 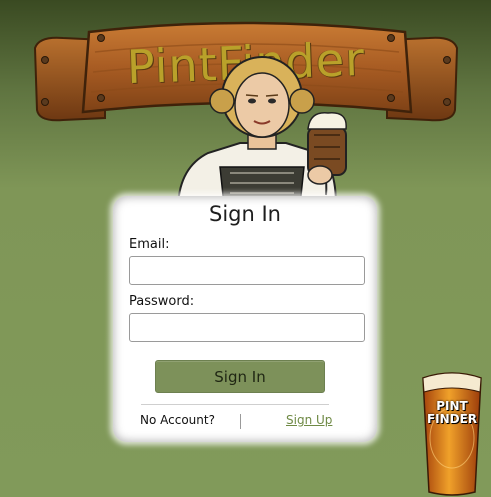 What do you see at coordinates (177, 420) in the screenshot?
I see `no-account-text: No Account?` at bounding box center [177, 420].